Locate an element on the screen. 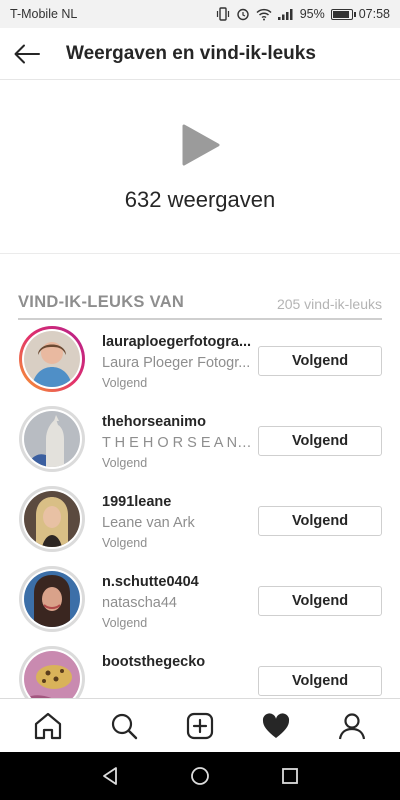  arrow-left-icon is located at coordinates (27, 53).